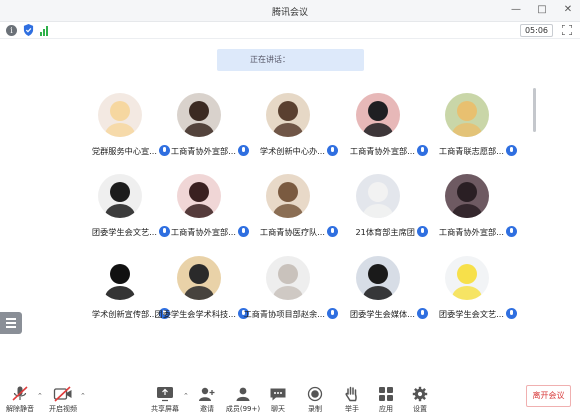 The image size is (580, 416). Describe the element at coordinates (534, 110) in the screenshot. I see `scrollbar` at that location.